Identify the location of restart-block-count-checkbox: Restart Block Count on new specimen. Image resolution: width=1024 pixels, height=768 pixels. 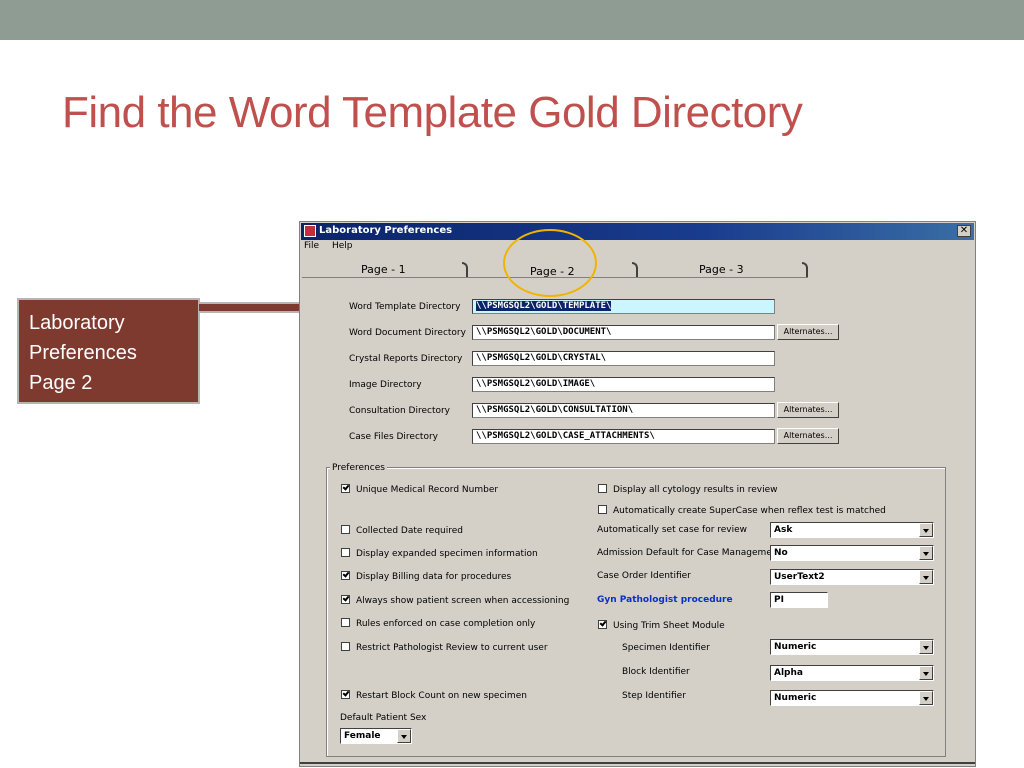
(434, 695).